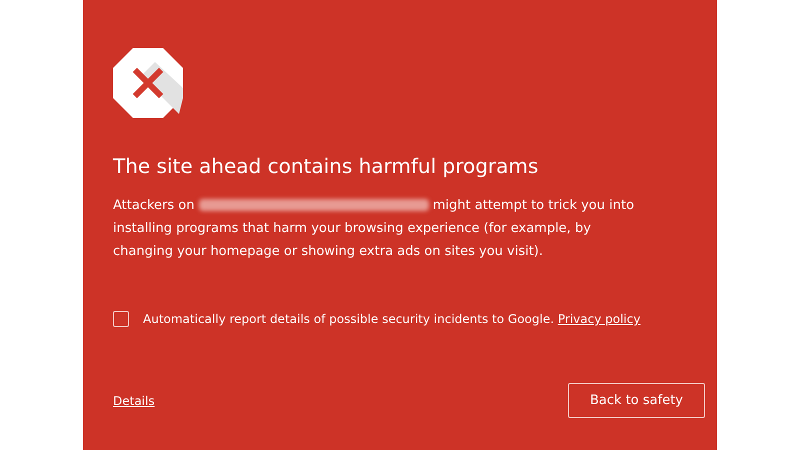  Describe the element at coordinates (121, 319) in the screenshot. I see `report-checkbox` at that location.